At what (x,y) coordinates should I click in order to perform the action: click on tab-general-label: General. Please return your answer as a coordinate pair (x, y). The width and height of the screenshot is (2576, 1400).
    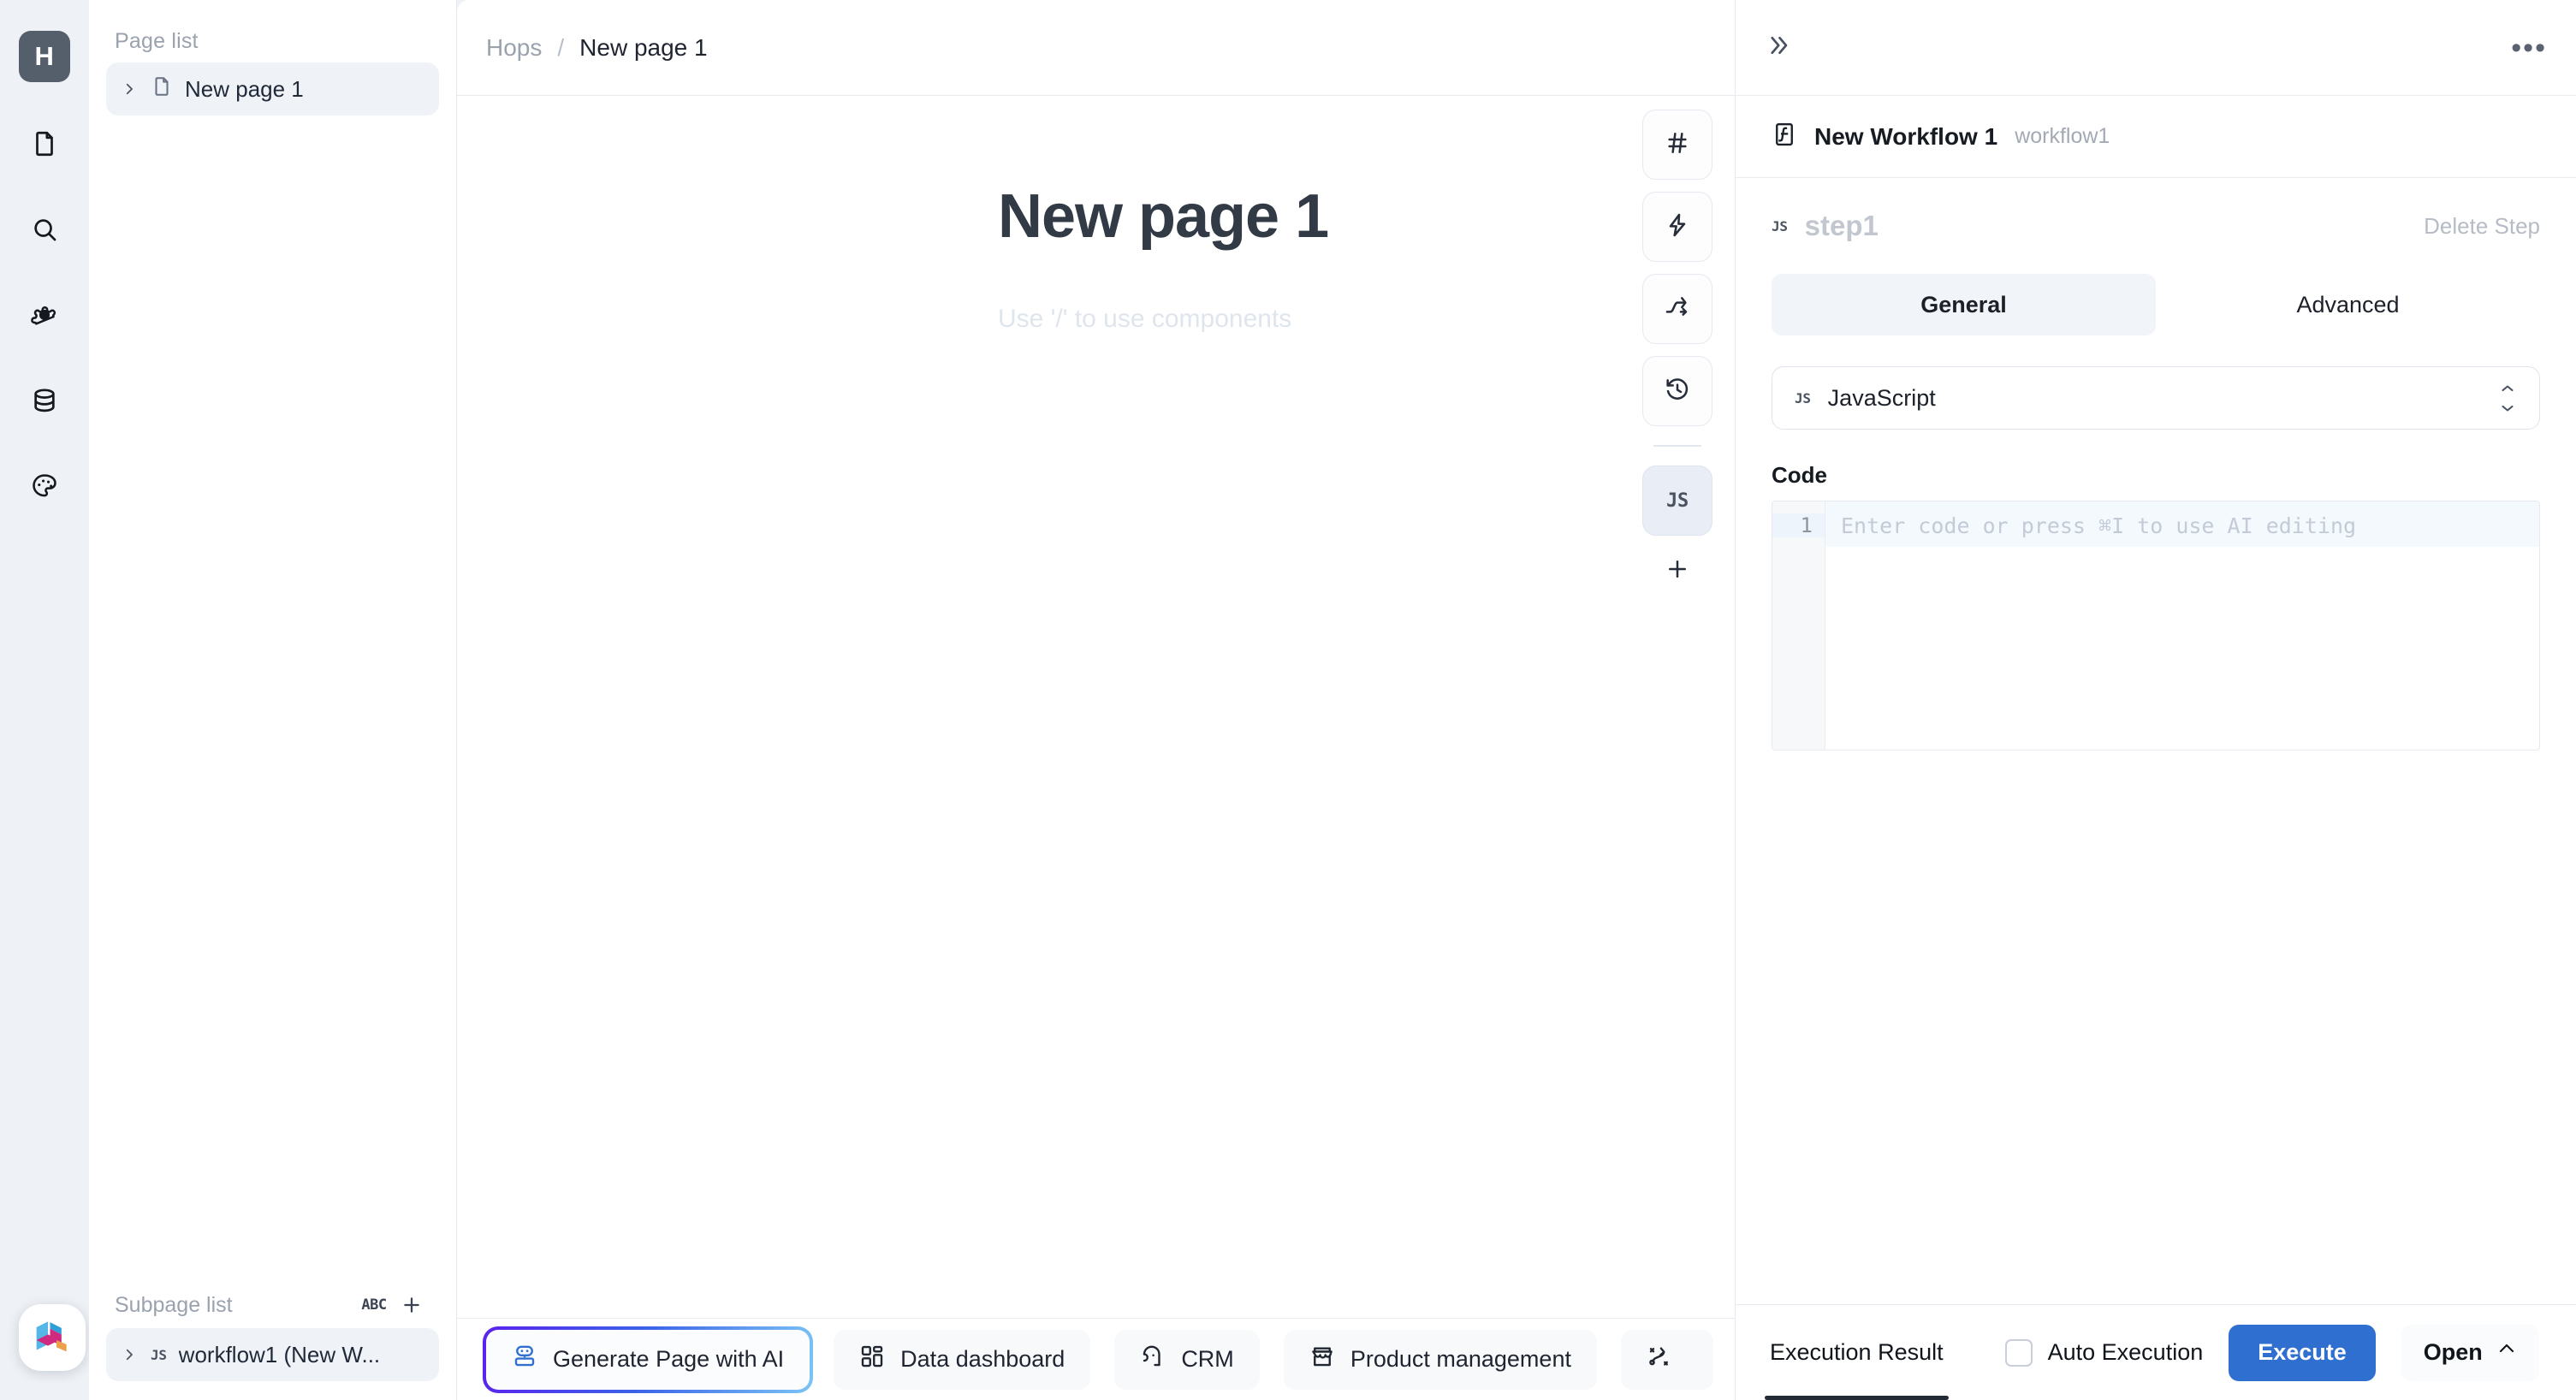
    Looking at the image, I should click on (1963, 304).